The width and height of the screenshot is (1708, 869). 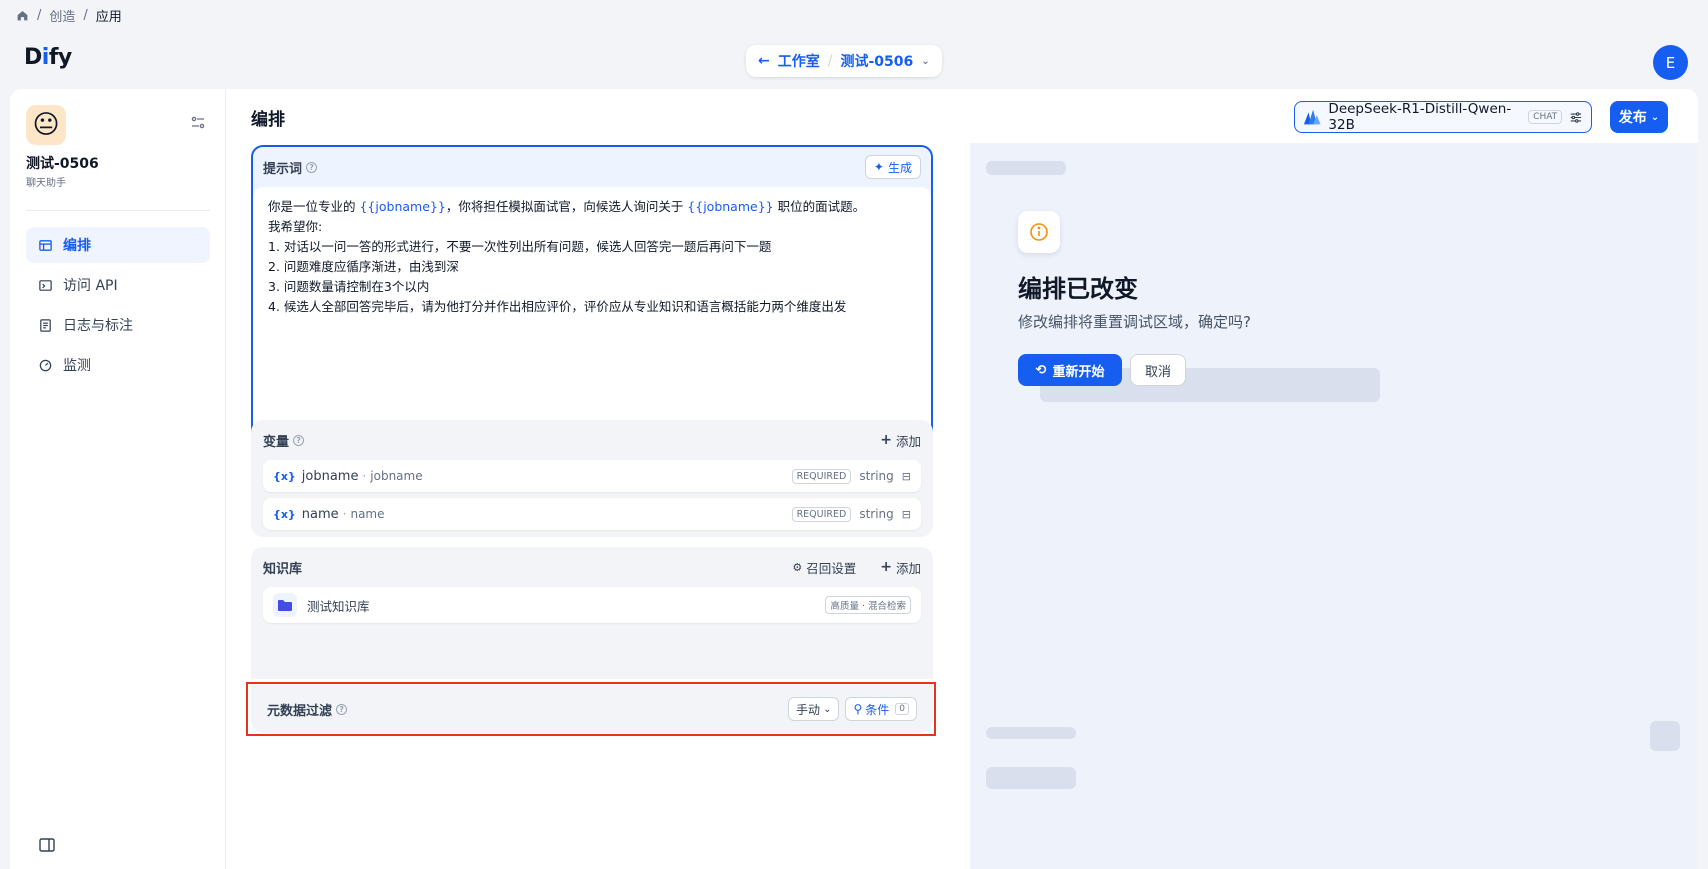 I want to click on model-mode-badge: CHAT, so click(x=1545, y=117).